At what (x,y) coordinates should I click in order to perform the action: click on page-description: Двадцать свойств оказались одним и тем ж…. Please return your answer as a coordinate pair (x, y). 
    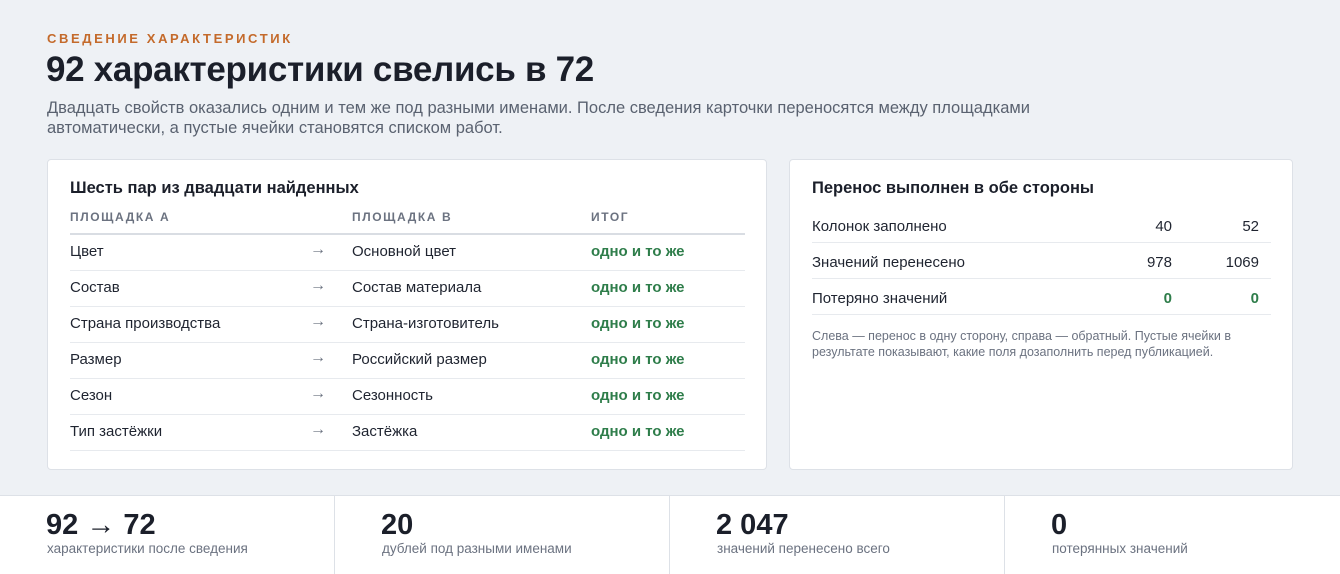
    Looking at the image, I should click on (538, 118).